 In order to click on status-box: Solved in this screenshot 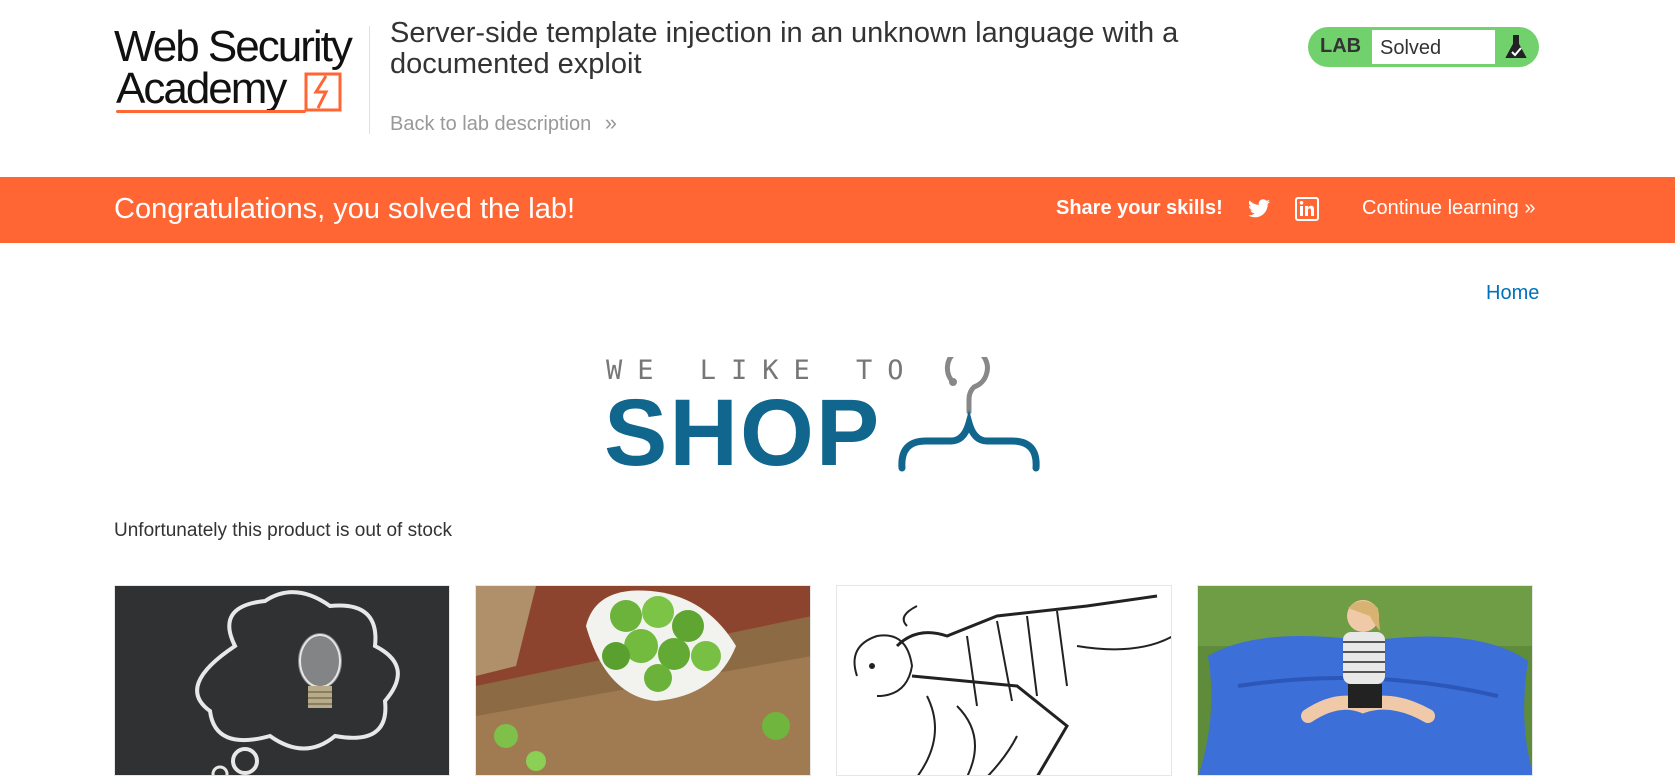, I will do `click(1433, 47)`.